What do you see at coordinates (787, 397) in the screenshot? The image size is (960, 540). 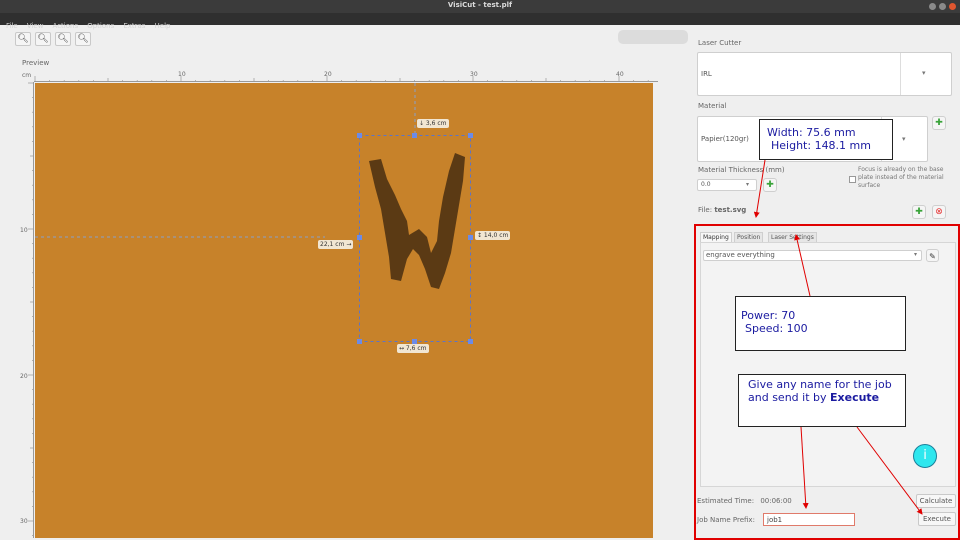 I see `job-line-2: and send it by` at bounding box center [787, 397].